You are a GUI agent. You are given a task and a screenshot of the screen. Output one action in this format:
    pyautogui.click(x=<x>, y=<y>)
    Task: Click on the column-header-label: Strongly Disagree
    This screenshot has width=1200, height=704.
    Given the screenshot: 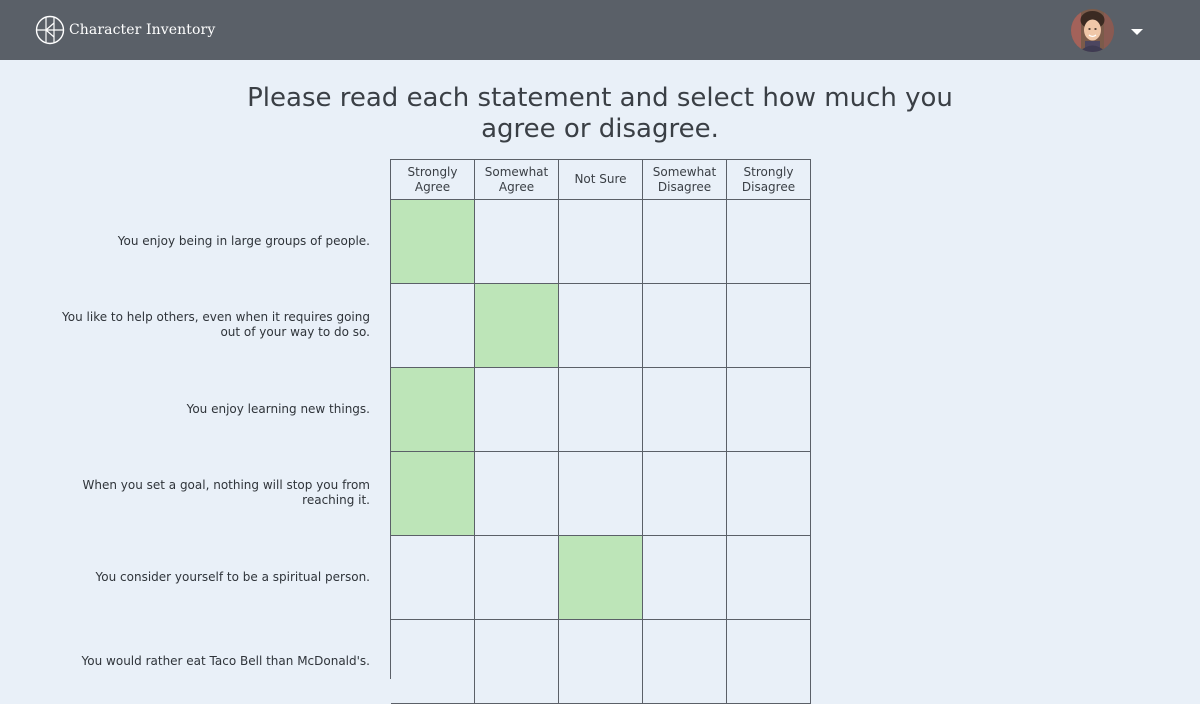 What is the action you would take?
    pyautogui.click(x=769, y=180)
    